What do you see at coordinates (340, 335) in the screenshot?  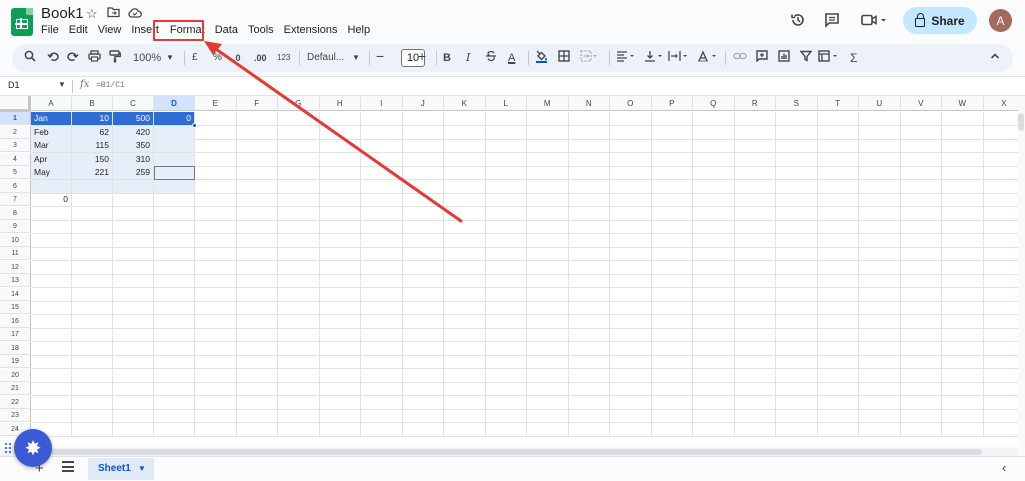 I see `cell-h17` at bounding box center [340, 335].